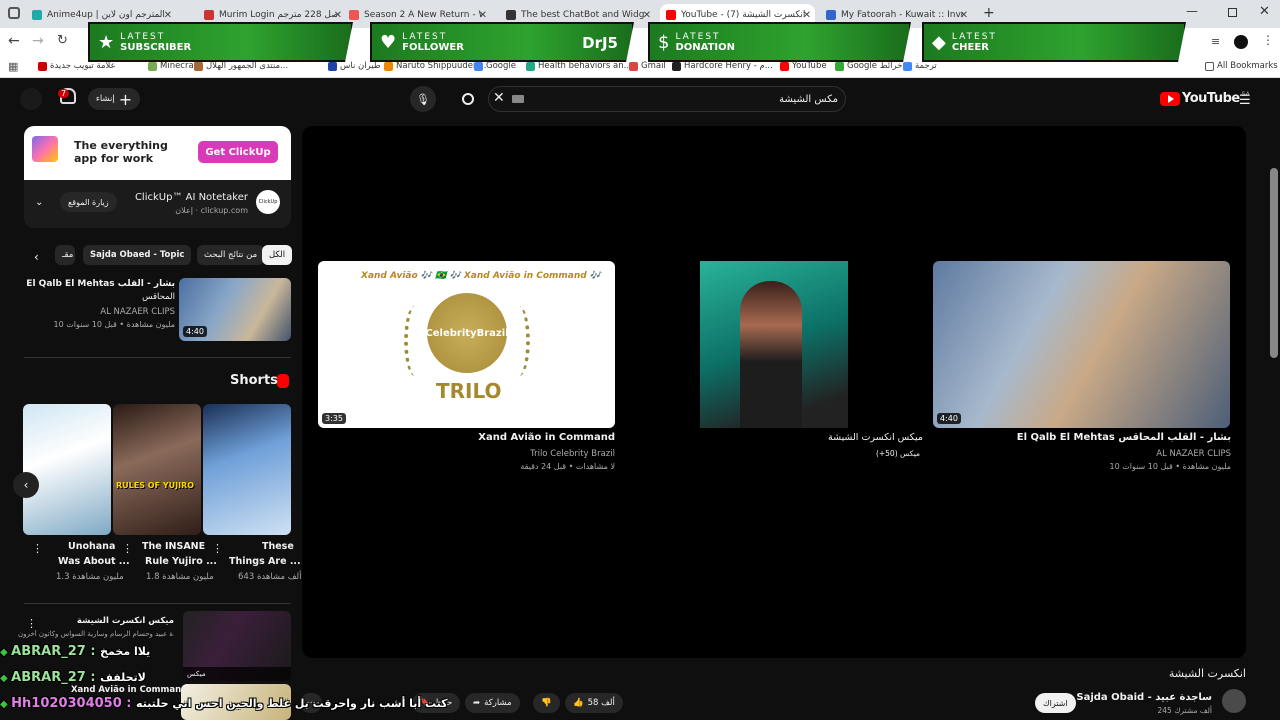 The height and width of the screenshot is (720, 1280). I want to click on bookmark-item: YouTube, so click(803, 66).